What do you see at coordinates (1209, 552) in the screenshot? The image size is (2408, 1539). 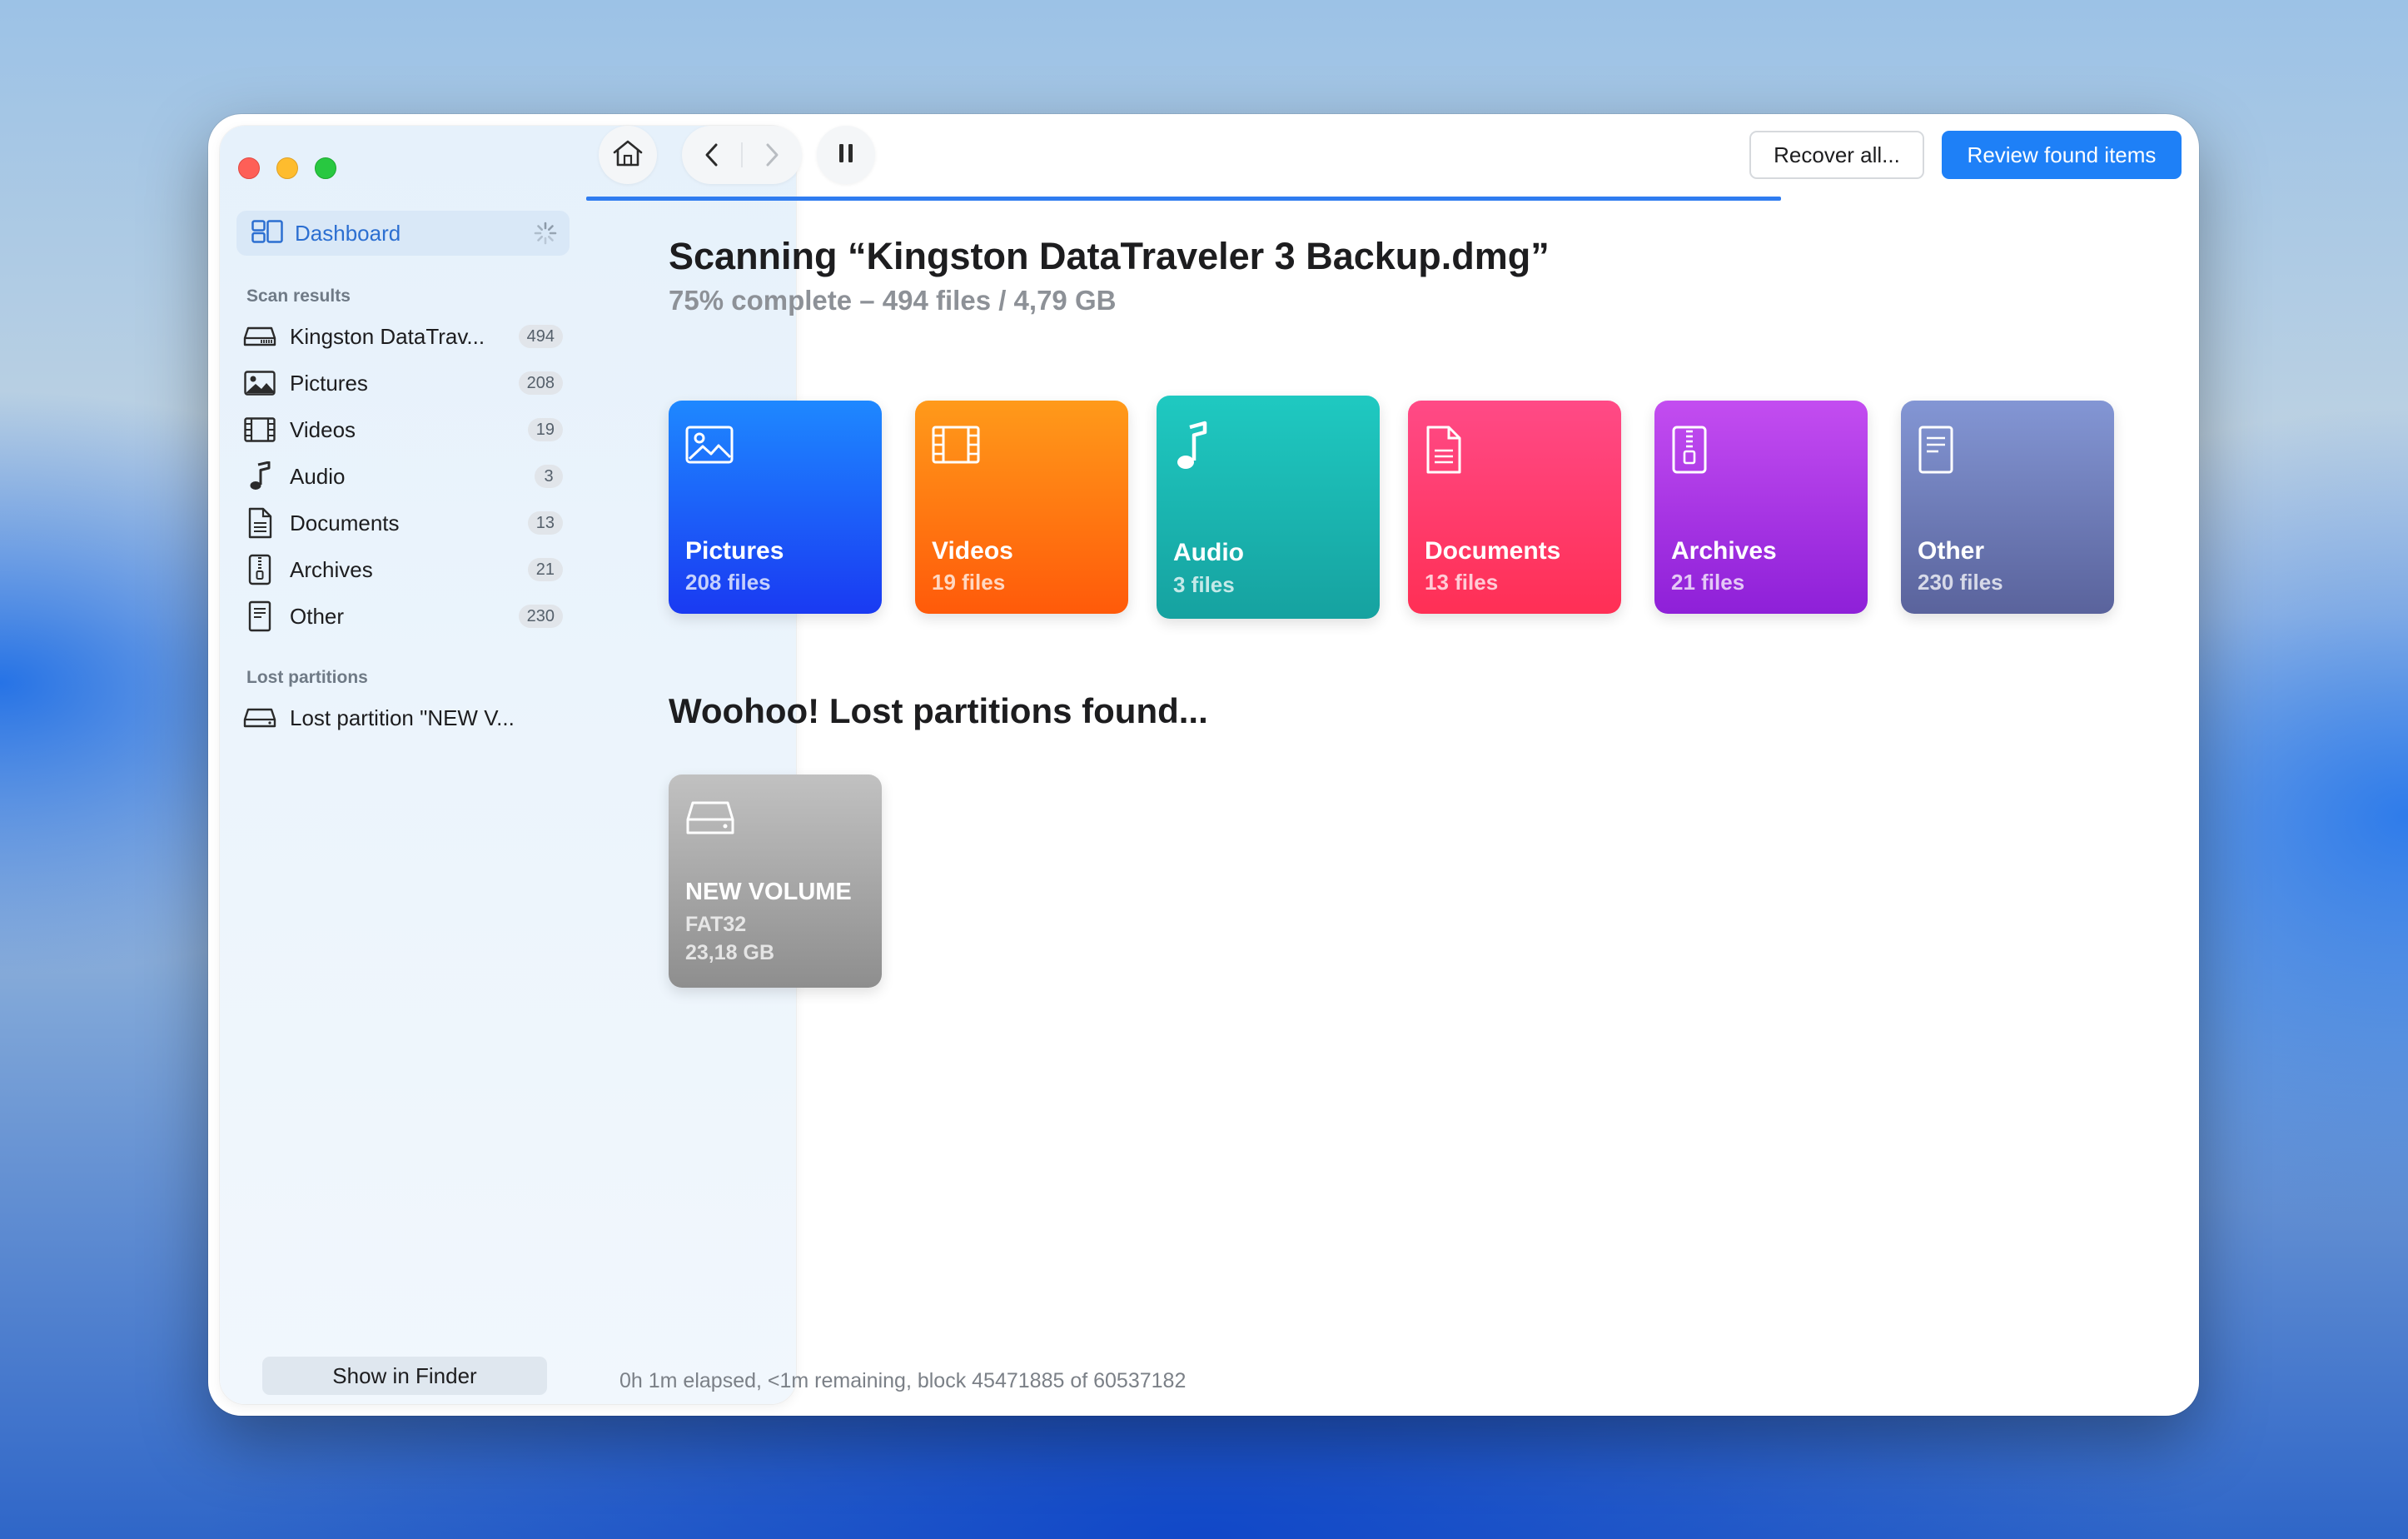 I see `tile-label: Audio` at bounding box center [1209, 552].